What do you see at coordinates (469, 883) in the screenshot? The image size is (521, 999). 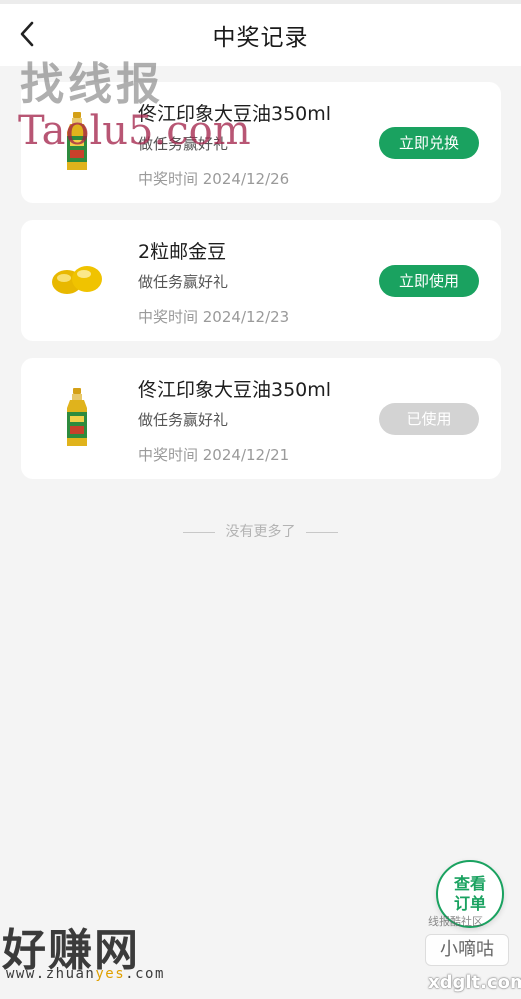 I see `view-orders-label-line1: 查看` at bounding box center [469, 883].